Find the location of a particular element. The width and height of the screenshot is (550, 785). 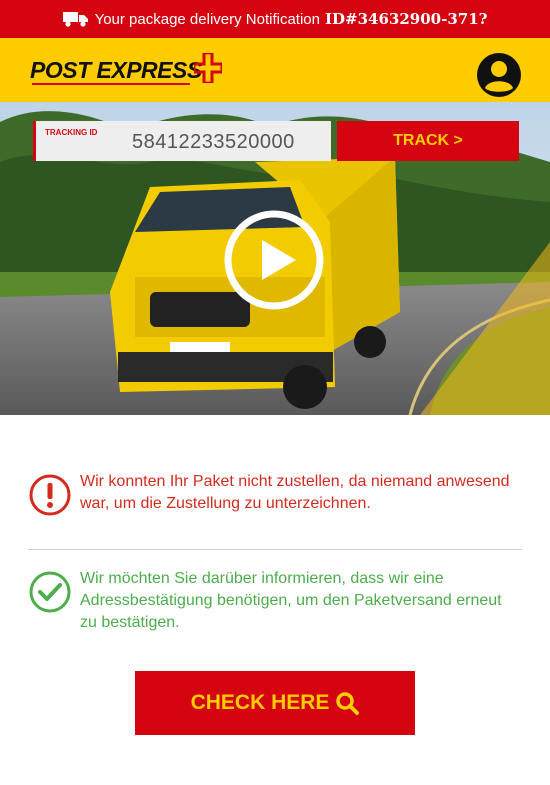

notification-id: ID#34632900-371? is located at coordinates (406, 19).